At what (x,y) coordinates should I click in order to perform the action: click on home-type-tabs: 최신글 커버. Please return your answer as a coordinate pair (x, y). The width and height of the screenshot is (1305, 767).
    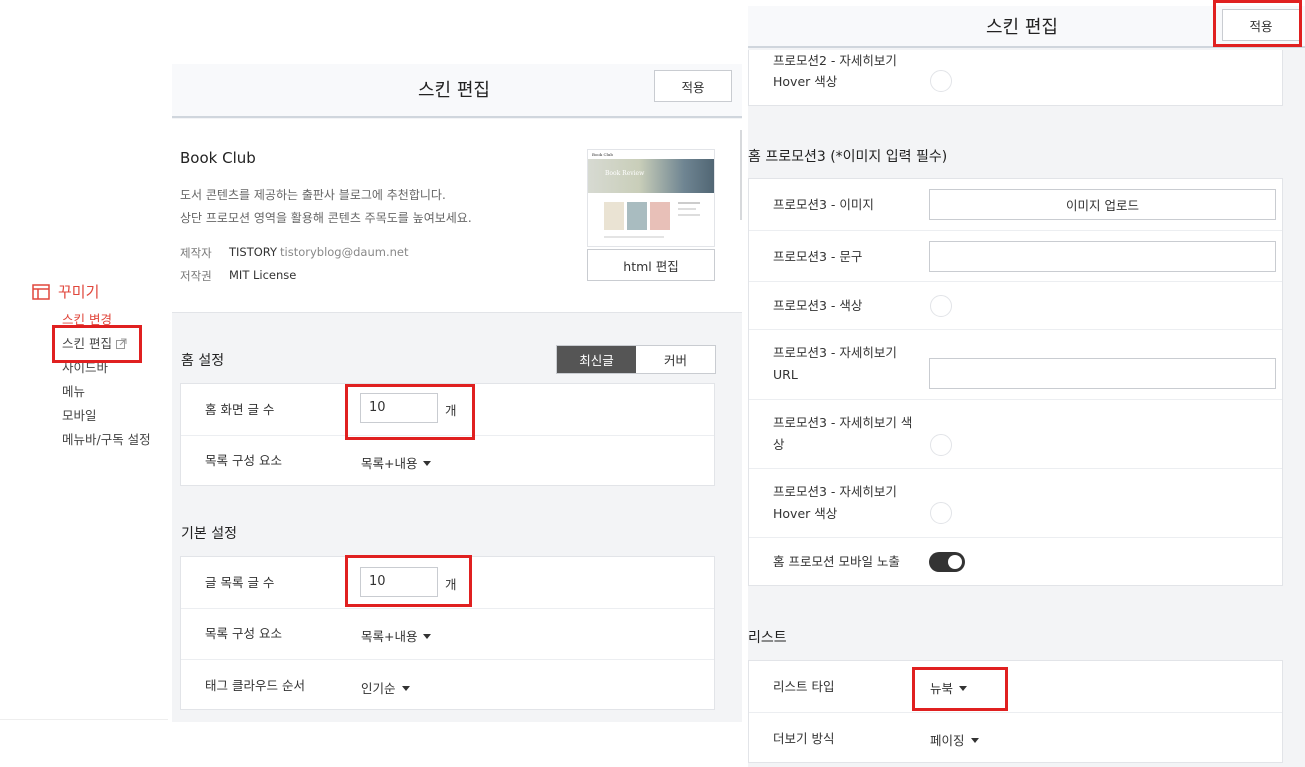
    Looking at the image, I should click on (636, 359).